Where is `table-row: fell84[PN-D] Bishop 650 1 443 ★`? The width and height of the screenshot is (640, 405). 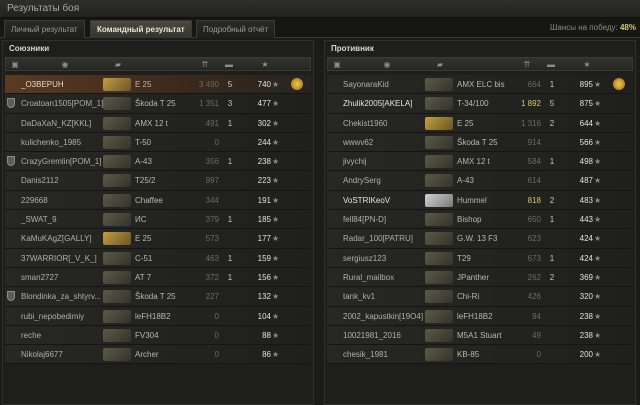
table-row: fell84[PN-D] Bishop 650 1 443 ★ is located at coordinates (480, 220).